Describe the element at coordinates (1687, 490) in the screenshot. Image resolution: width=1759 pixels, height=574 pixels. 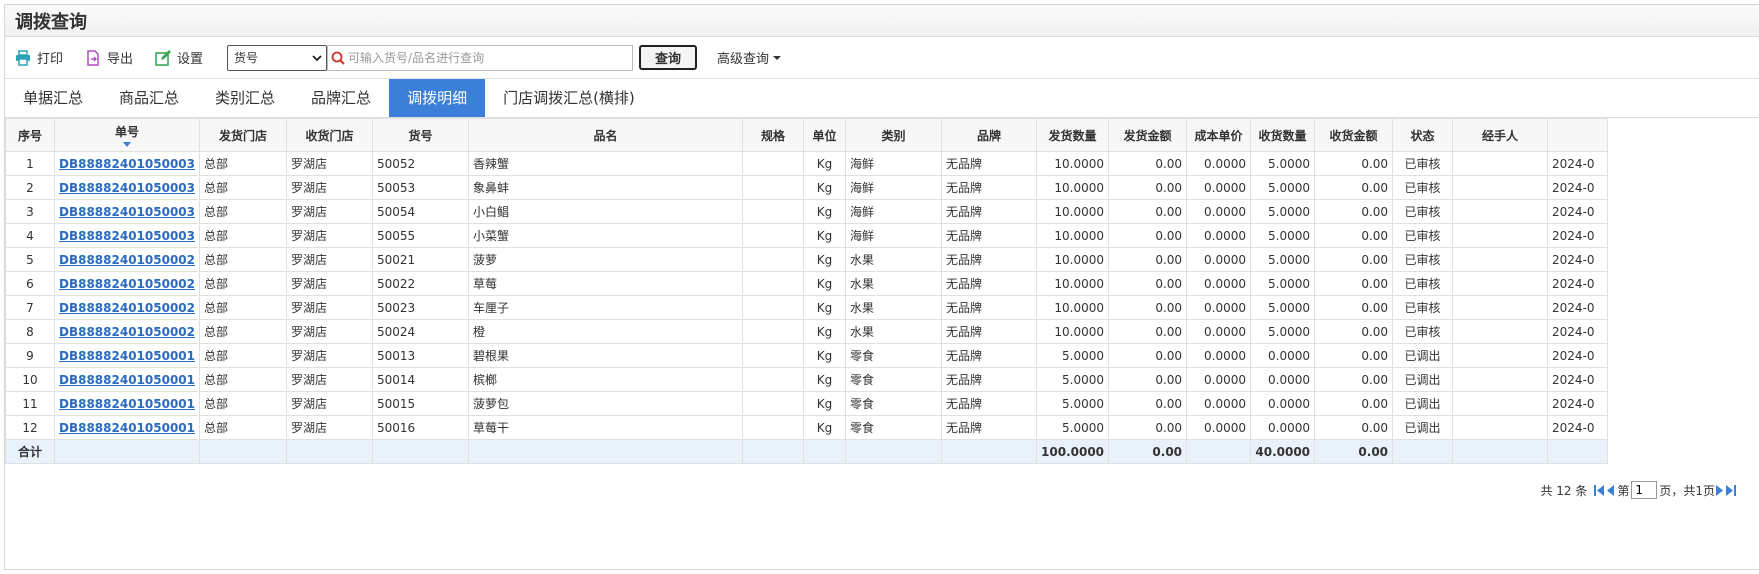
I see `page-suffix: 页，共1页` at that location.